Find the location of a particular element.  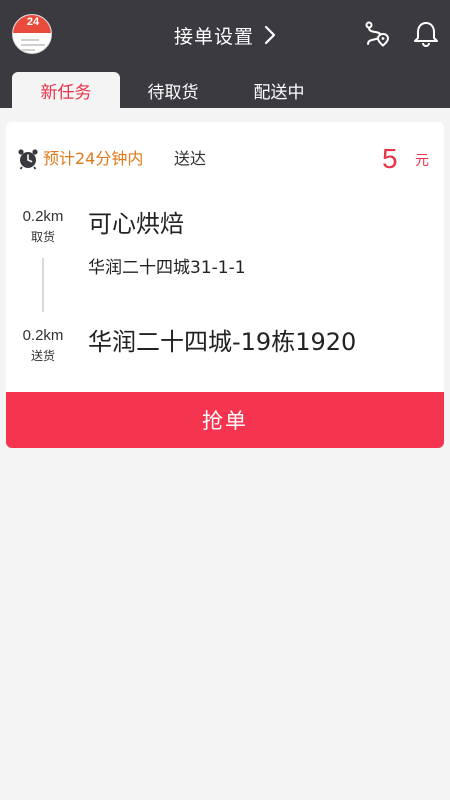

task-tabs: 新任务 待取货 配送中 is located at coordinates (225, 90).